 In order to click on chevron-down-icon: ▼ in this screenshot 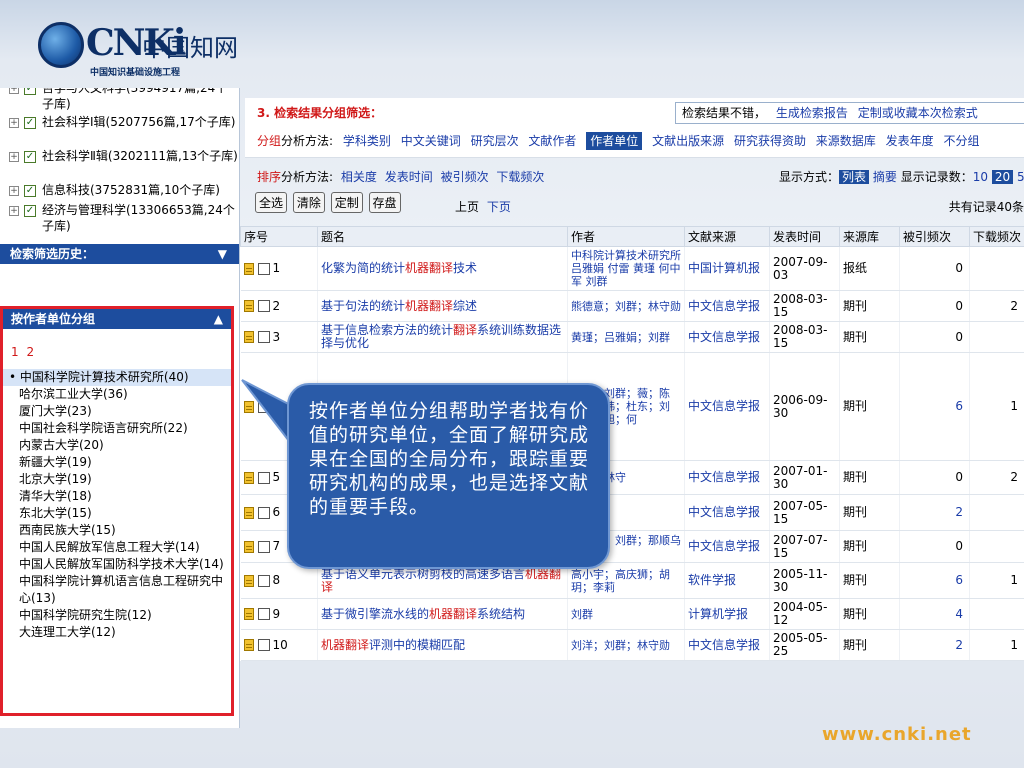, I will do `click(222, 254)`.